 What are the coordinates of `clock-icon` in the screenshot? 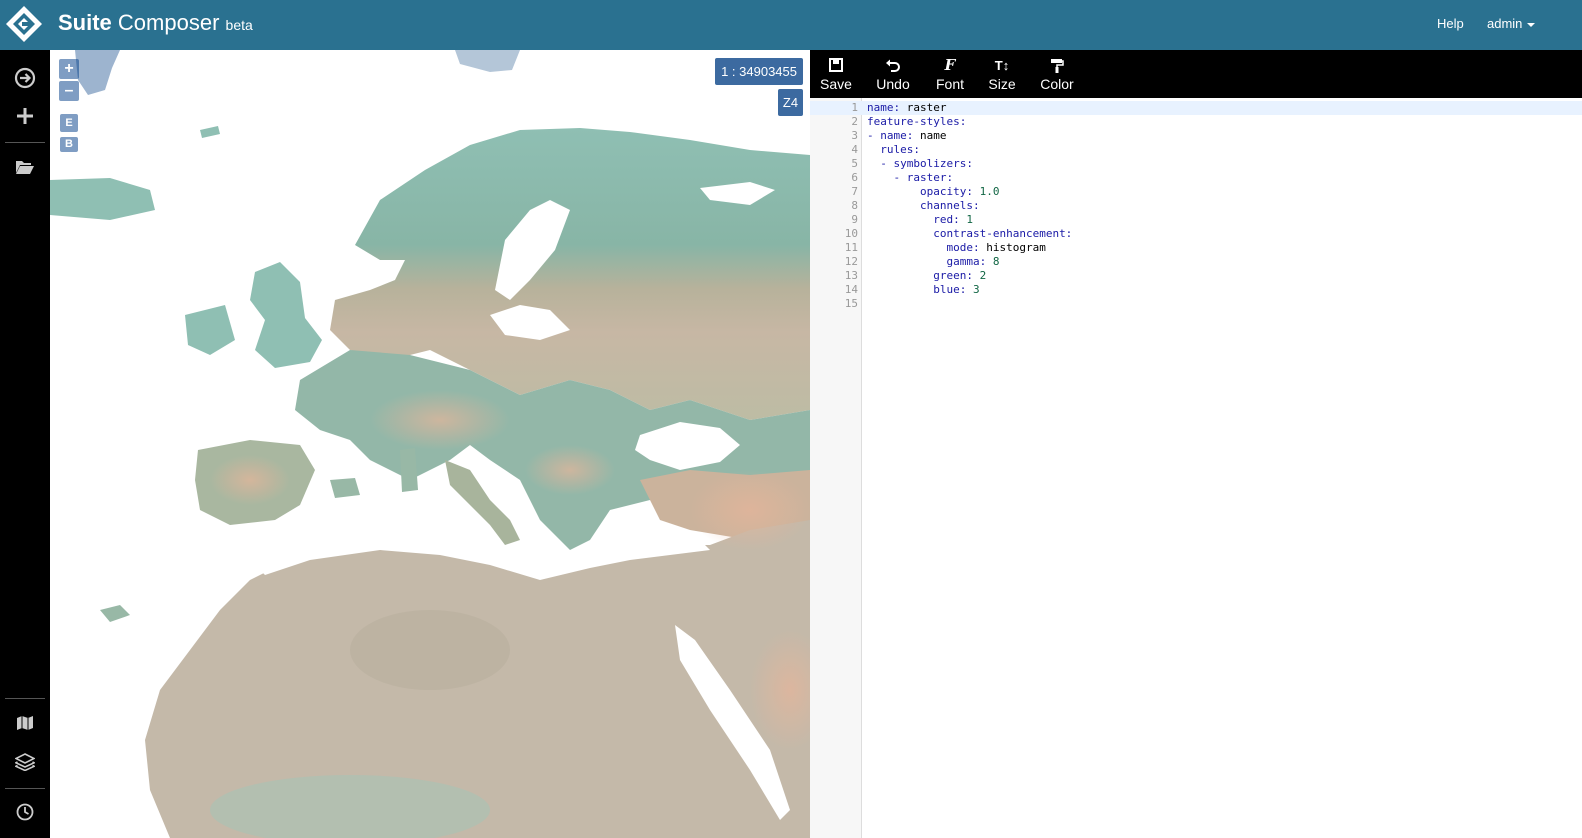 It's located at (25, 812).